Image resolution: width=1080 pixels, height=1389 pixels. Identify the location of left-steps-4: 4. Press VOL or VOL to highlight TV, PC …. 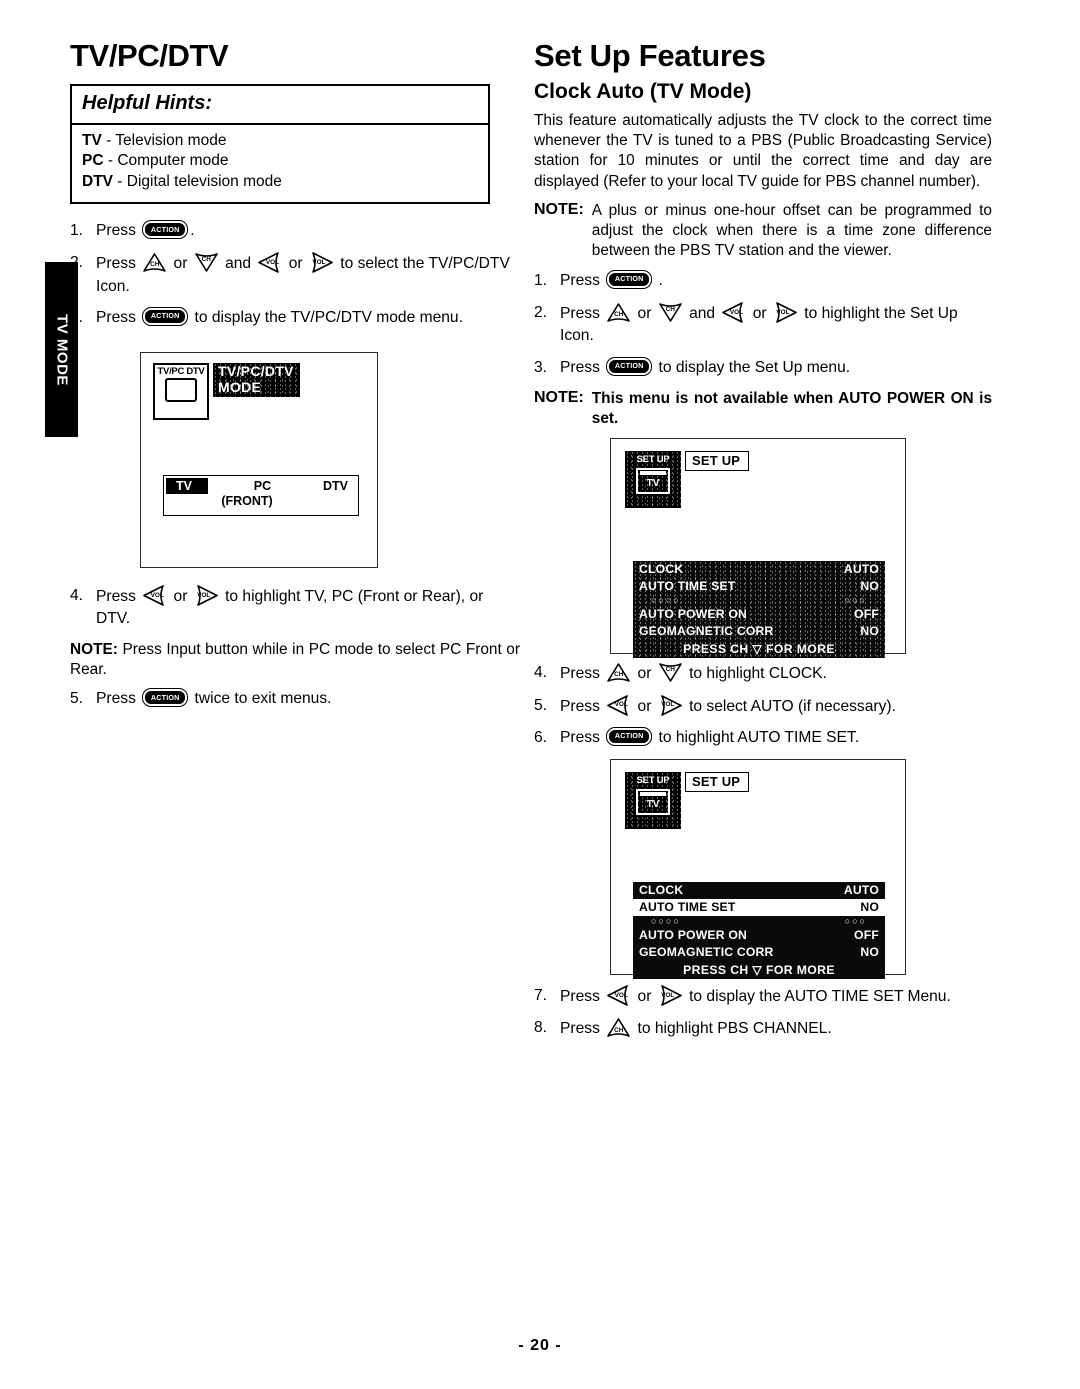
(295, 607).